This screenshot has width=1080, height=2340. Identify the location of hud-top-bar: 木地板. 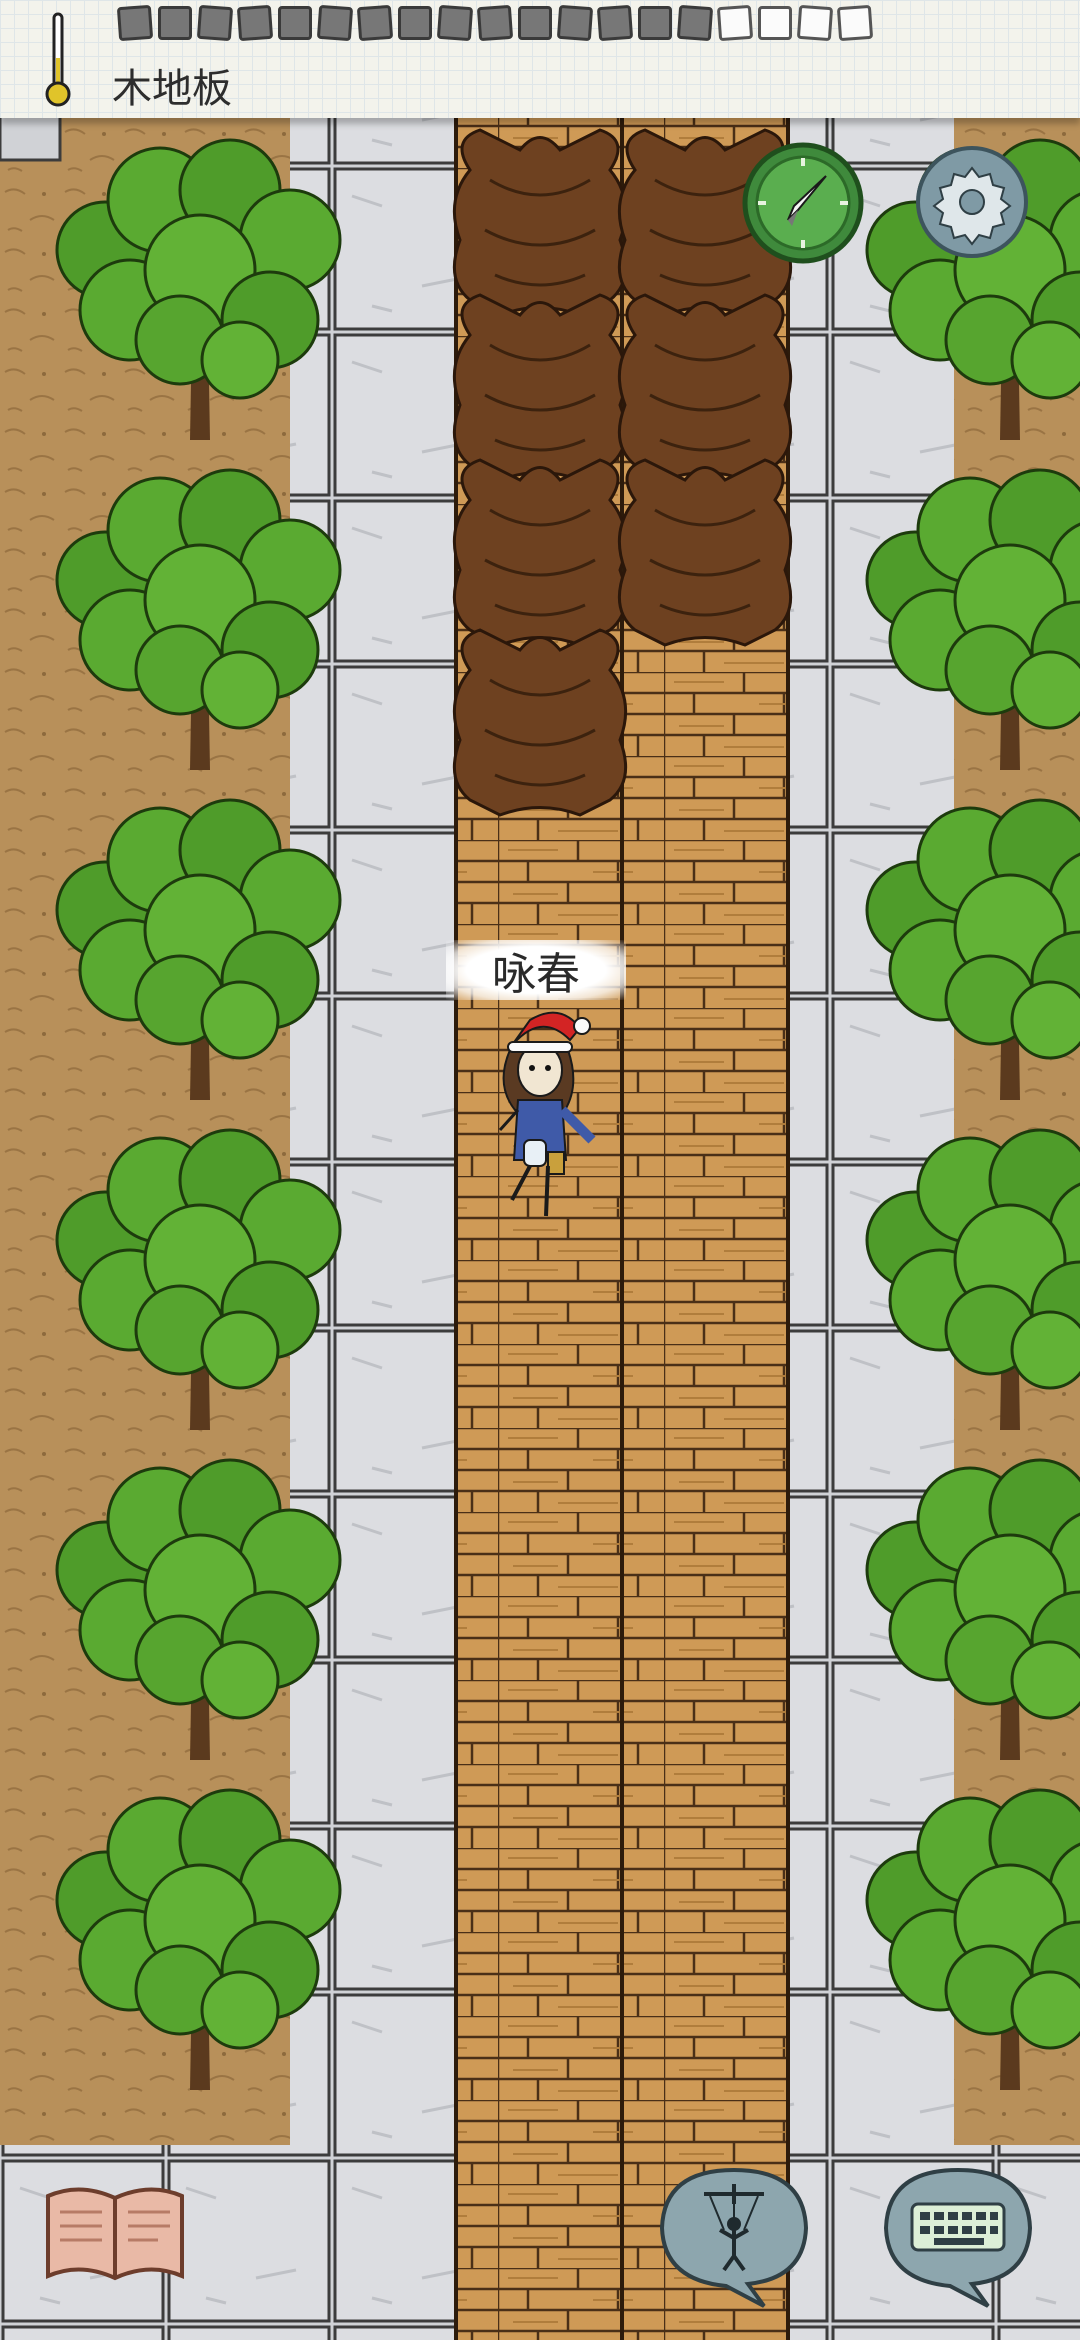
(540, 59).